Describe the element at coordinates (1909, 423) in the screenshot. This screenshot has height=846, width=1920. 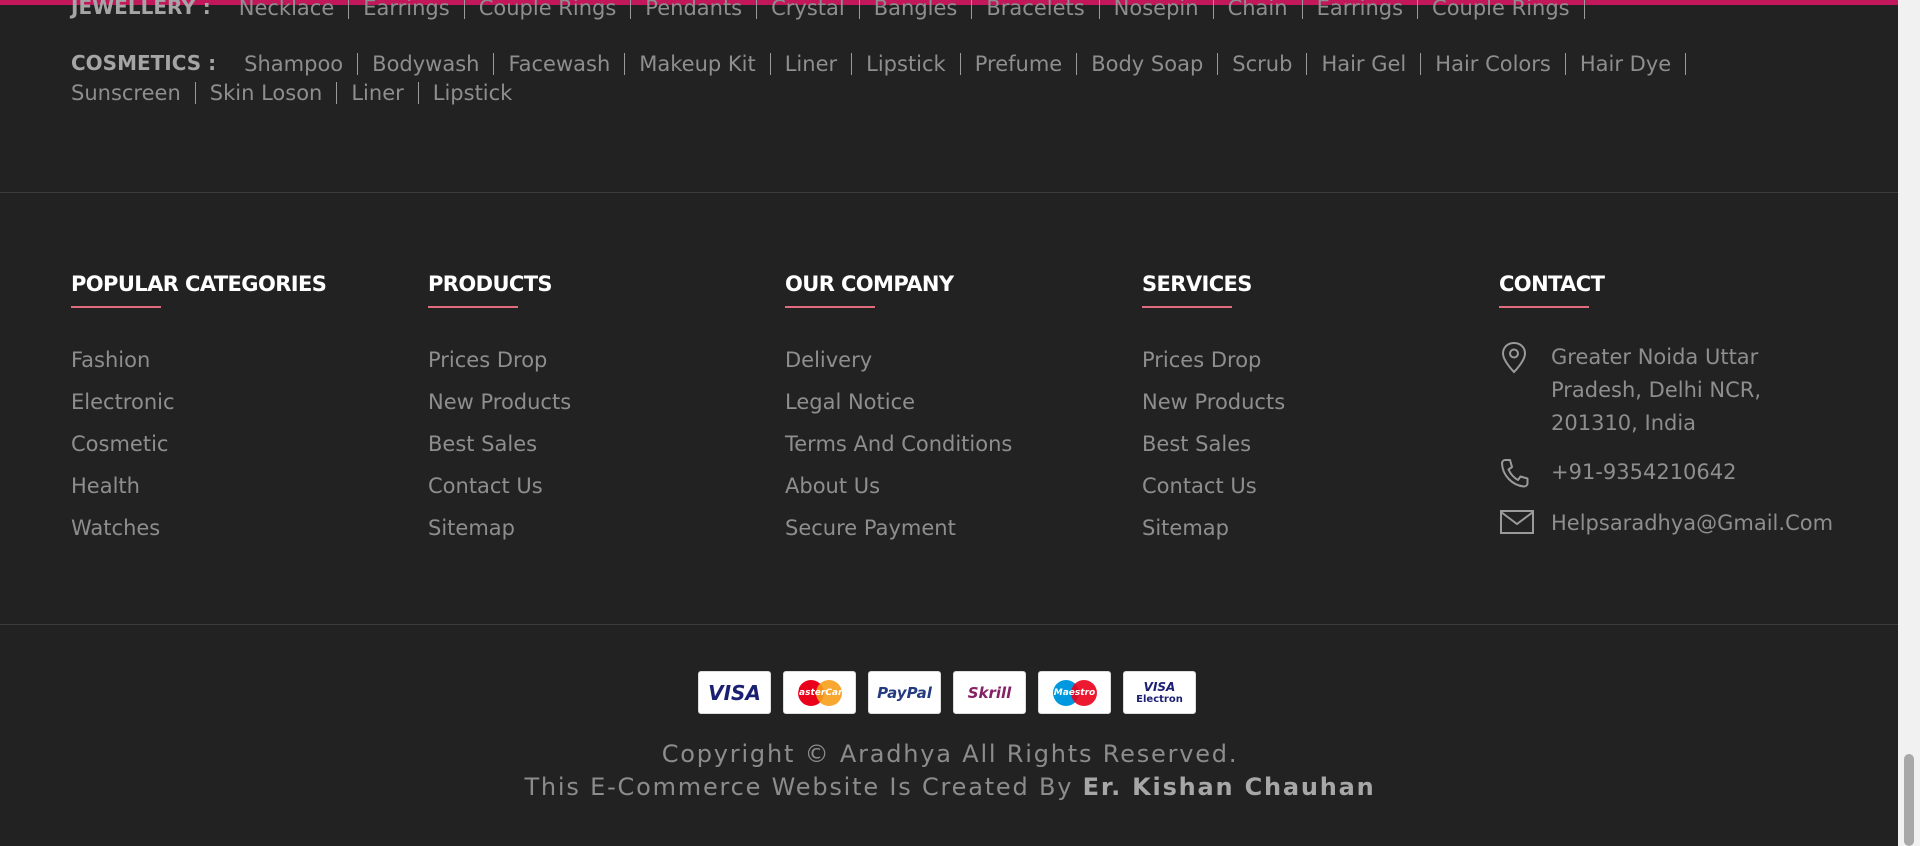
I see `scrollbar-track` at that location.